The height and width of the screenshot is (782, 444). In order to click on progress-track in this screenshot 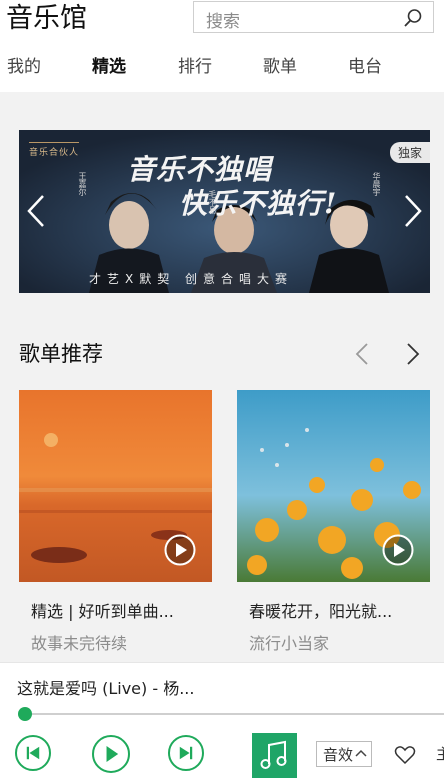, I will do `click(234, 714)`.